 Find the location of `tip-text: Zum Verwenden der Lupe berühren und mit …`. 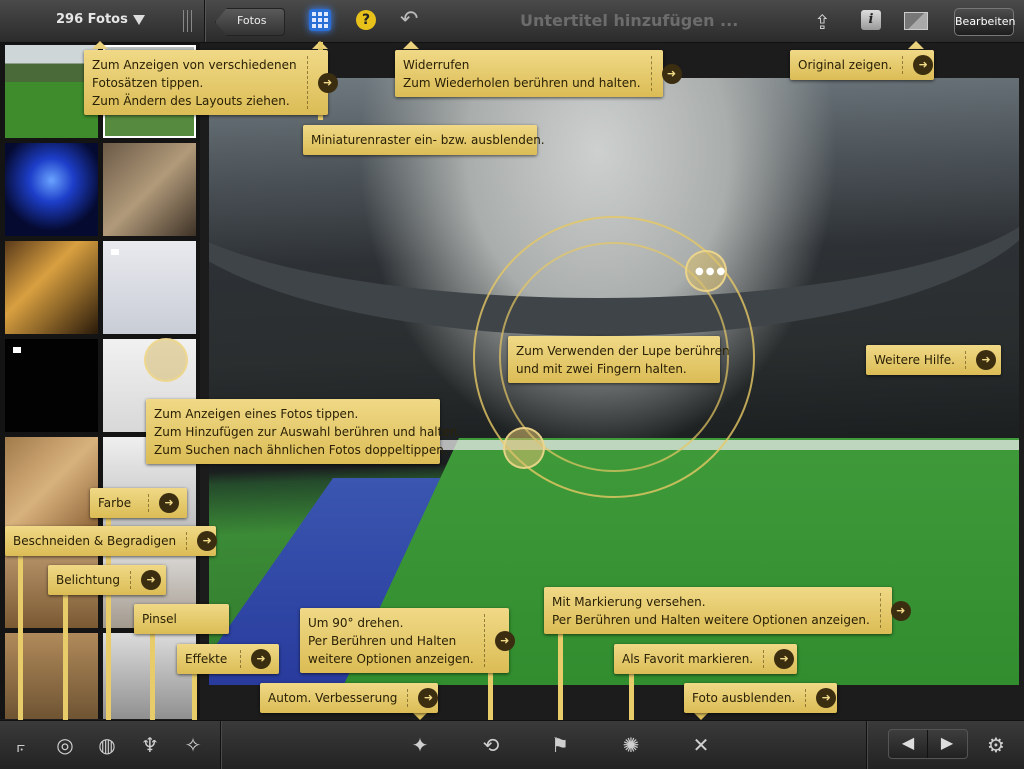

tip-text: Zum Verwenden der Lupe berühren und mit … is located at coordinates (623, 359).